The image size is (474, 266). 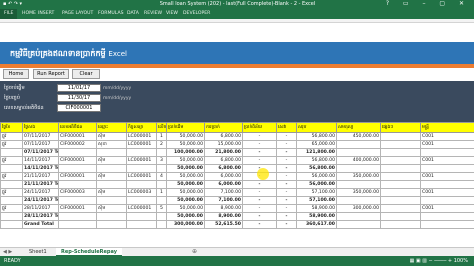 I want to click on clear-button: Clear, so click(x=86, y=74).